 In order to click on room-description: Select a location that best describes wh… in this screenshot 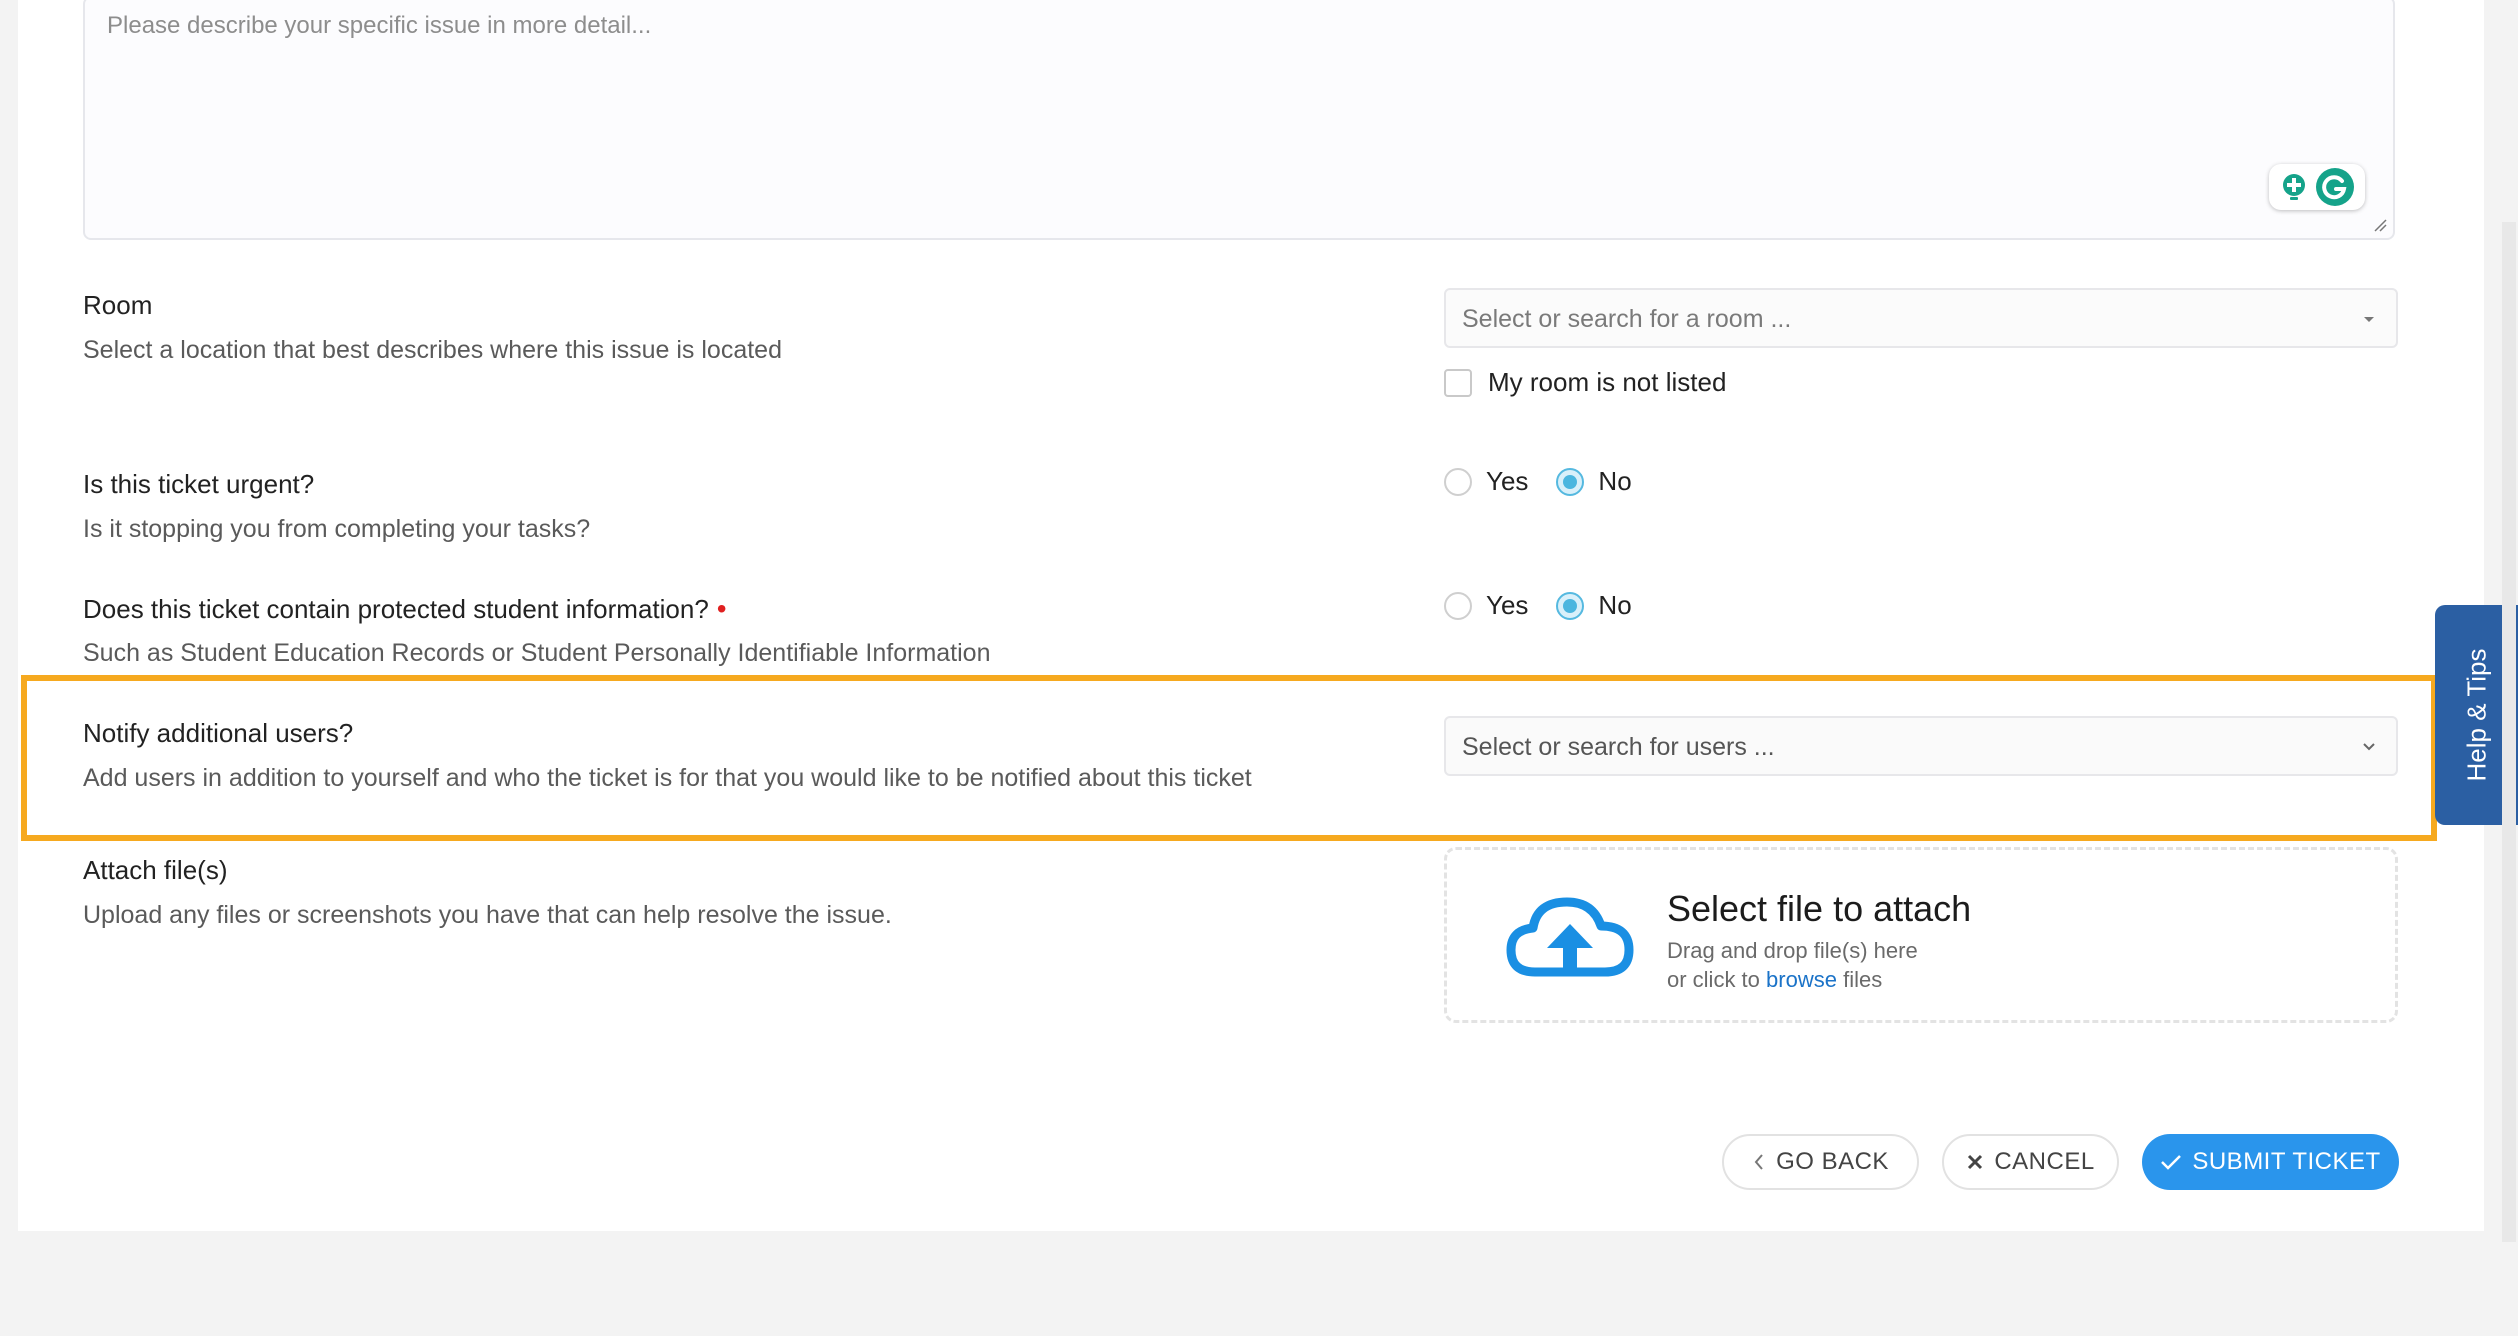, I will do `click(432, 350)`.